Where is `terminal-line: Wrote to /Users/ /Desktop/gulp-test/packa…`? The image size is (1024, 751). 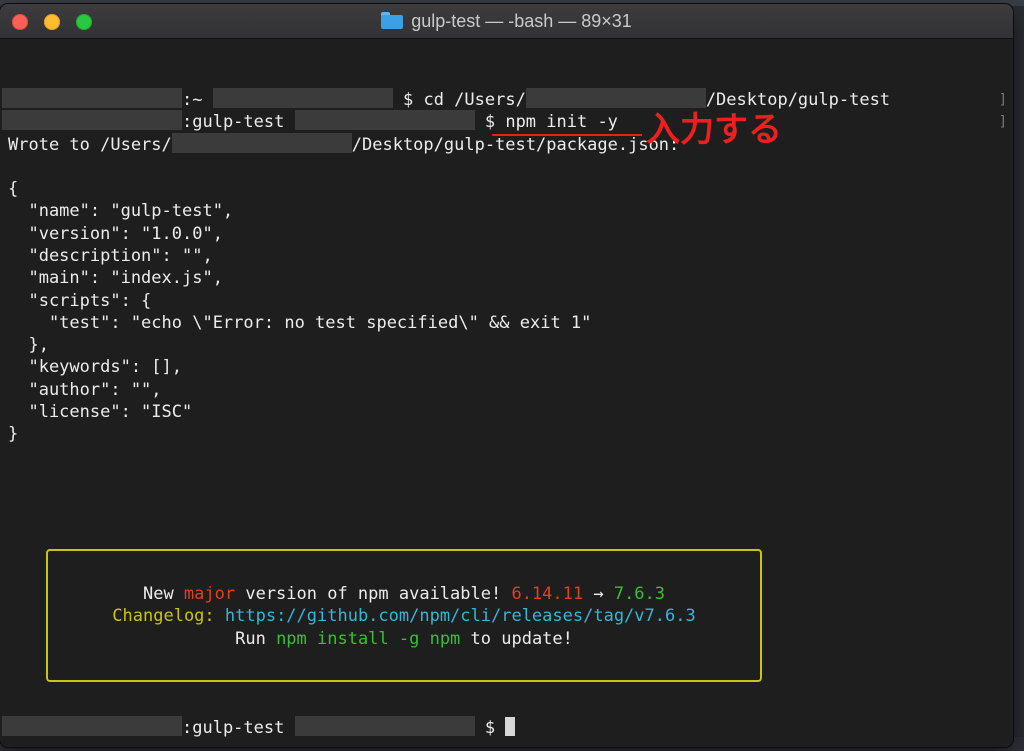
terminal-line: Wrote to /Users/ /Desktop/gulp-test/packa… is located at coordinates (343, 144).